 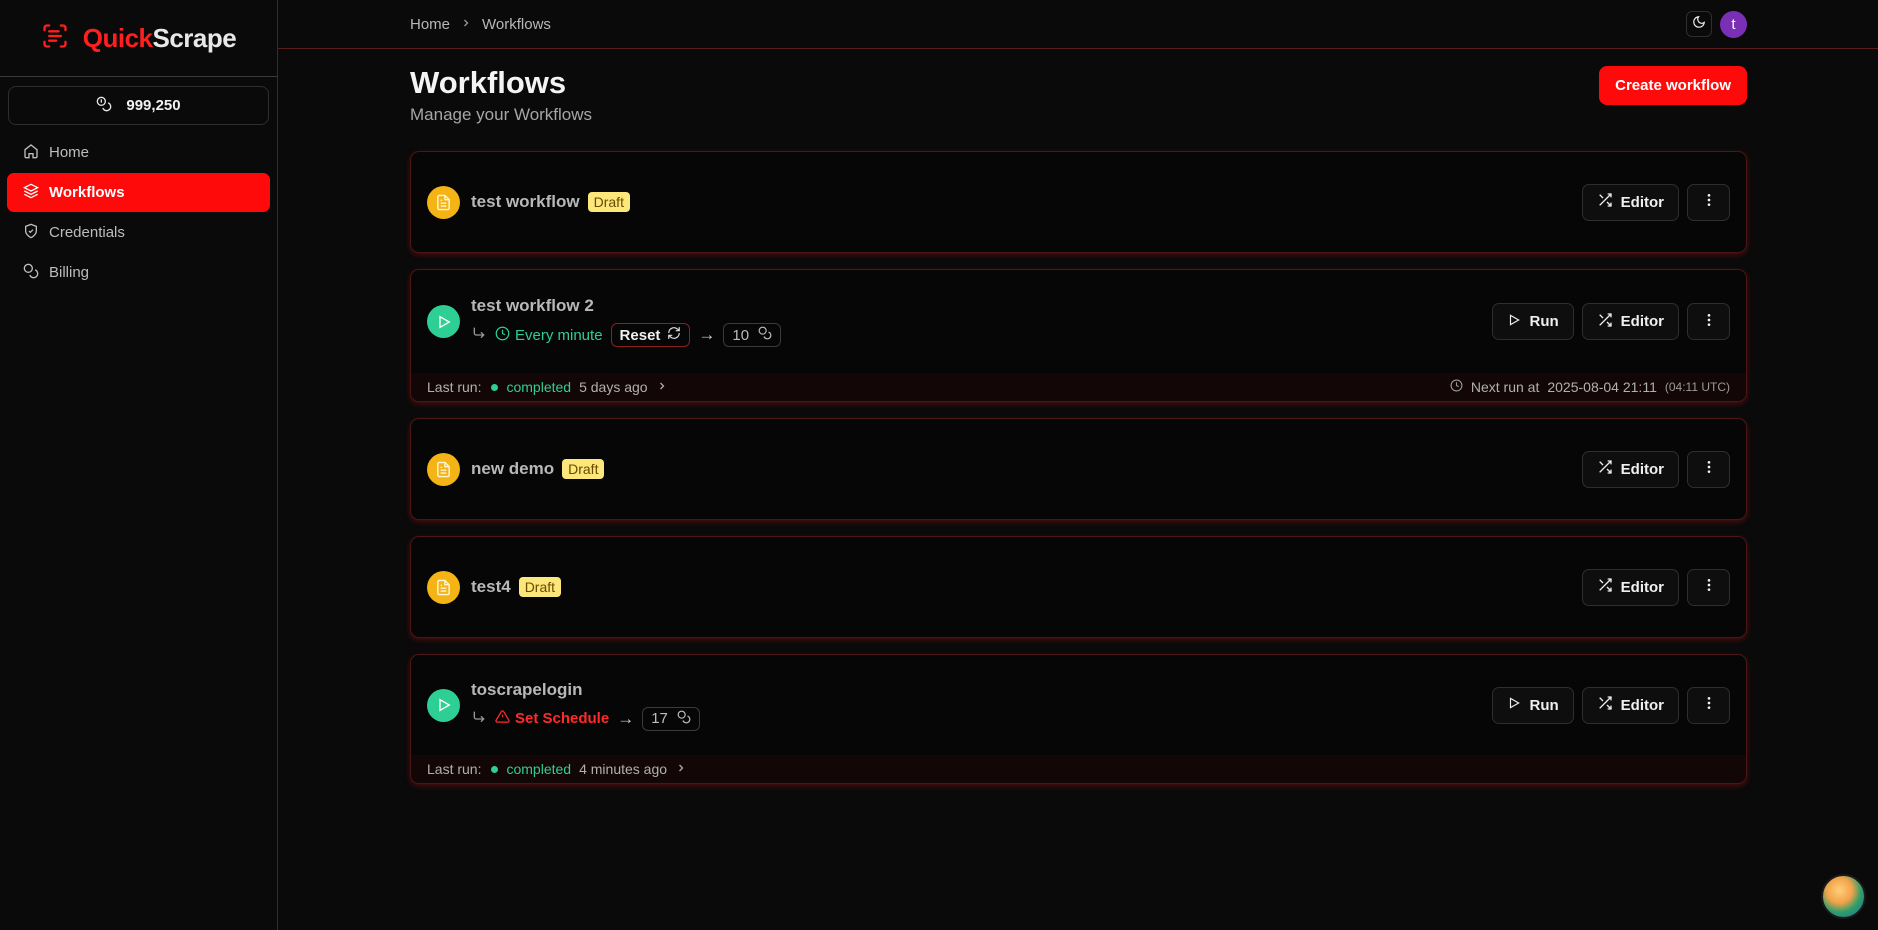 I want to click on shield-icon, so click(x=31, y=233).